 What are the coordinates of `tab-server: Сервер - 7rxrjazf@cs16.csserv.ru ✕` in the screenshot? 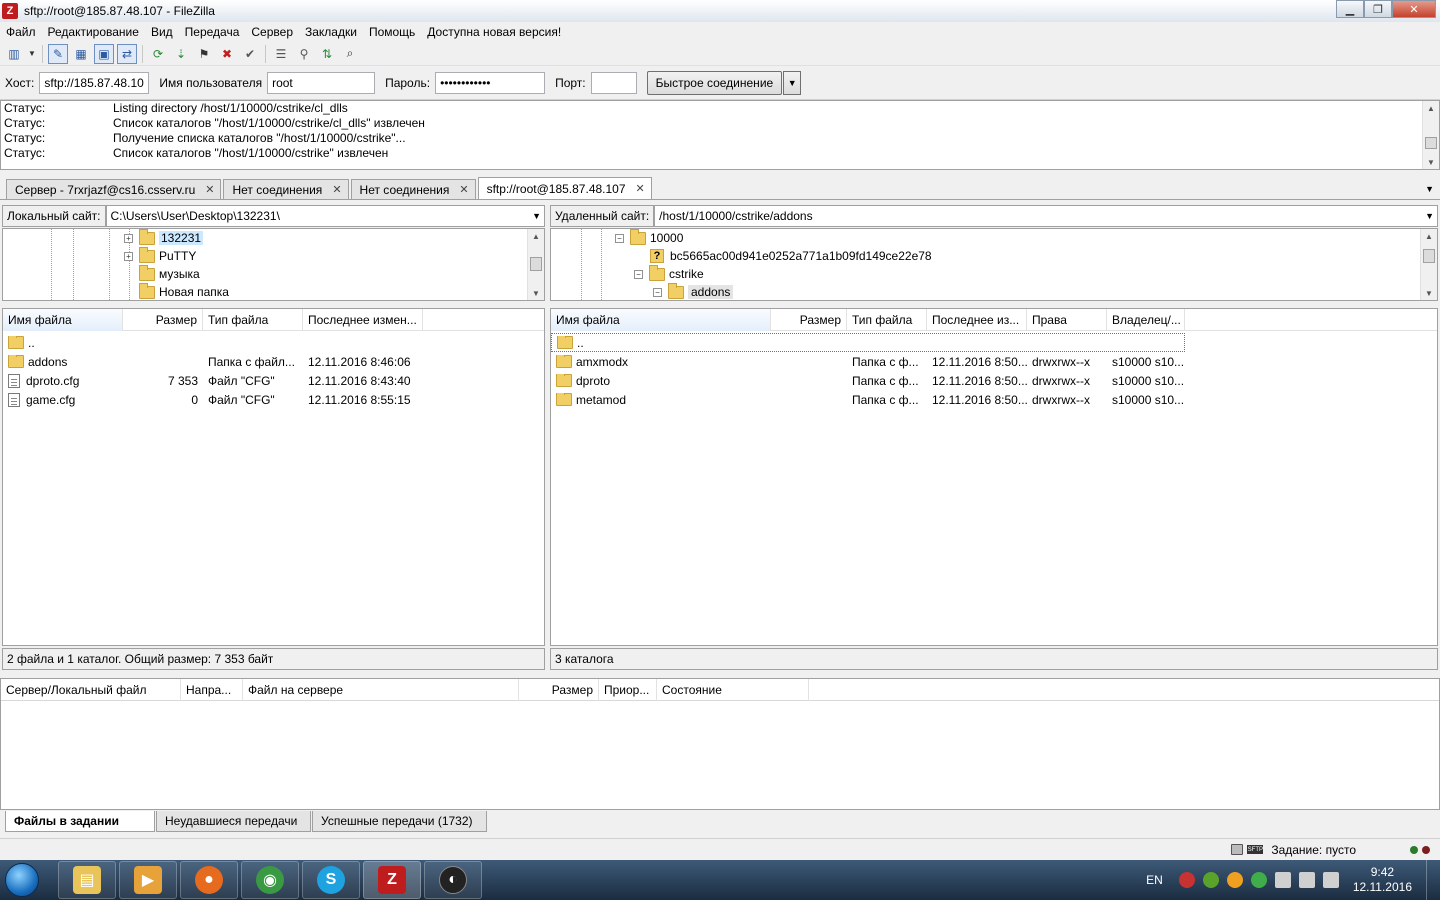 It's located at (114, 189).